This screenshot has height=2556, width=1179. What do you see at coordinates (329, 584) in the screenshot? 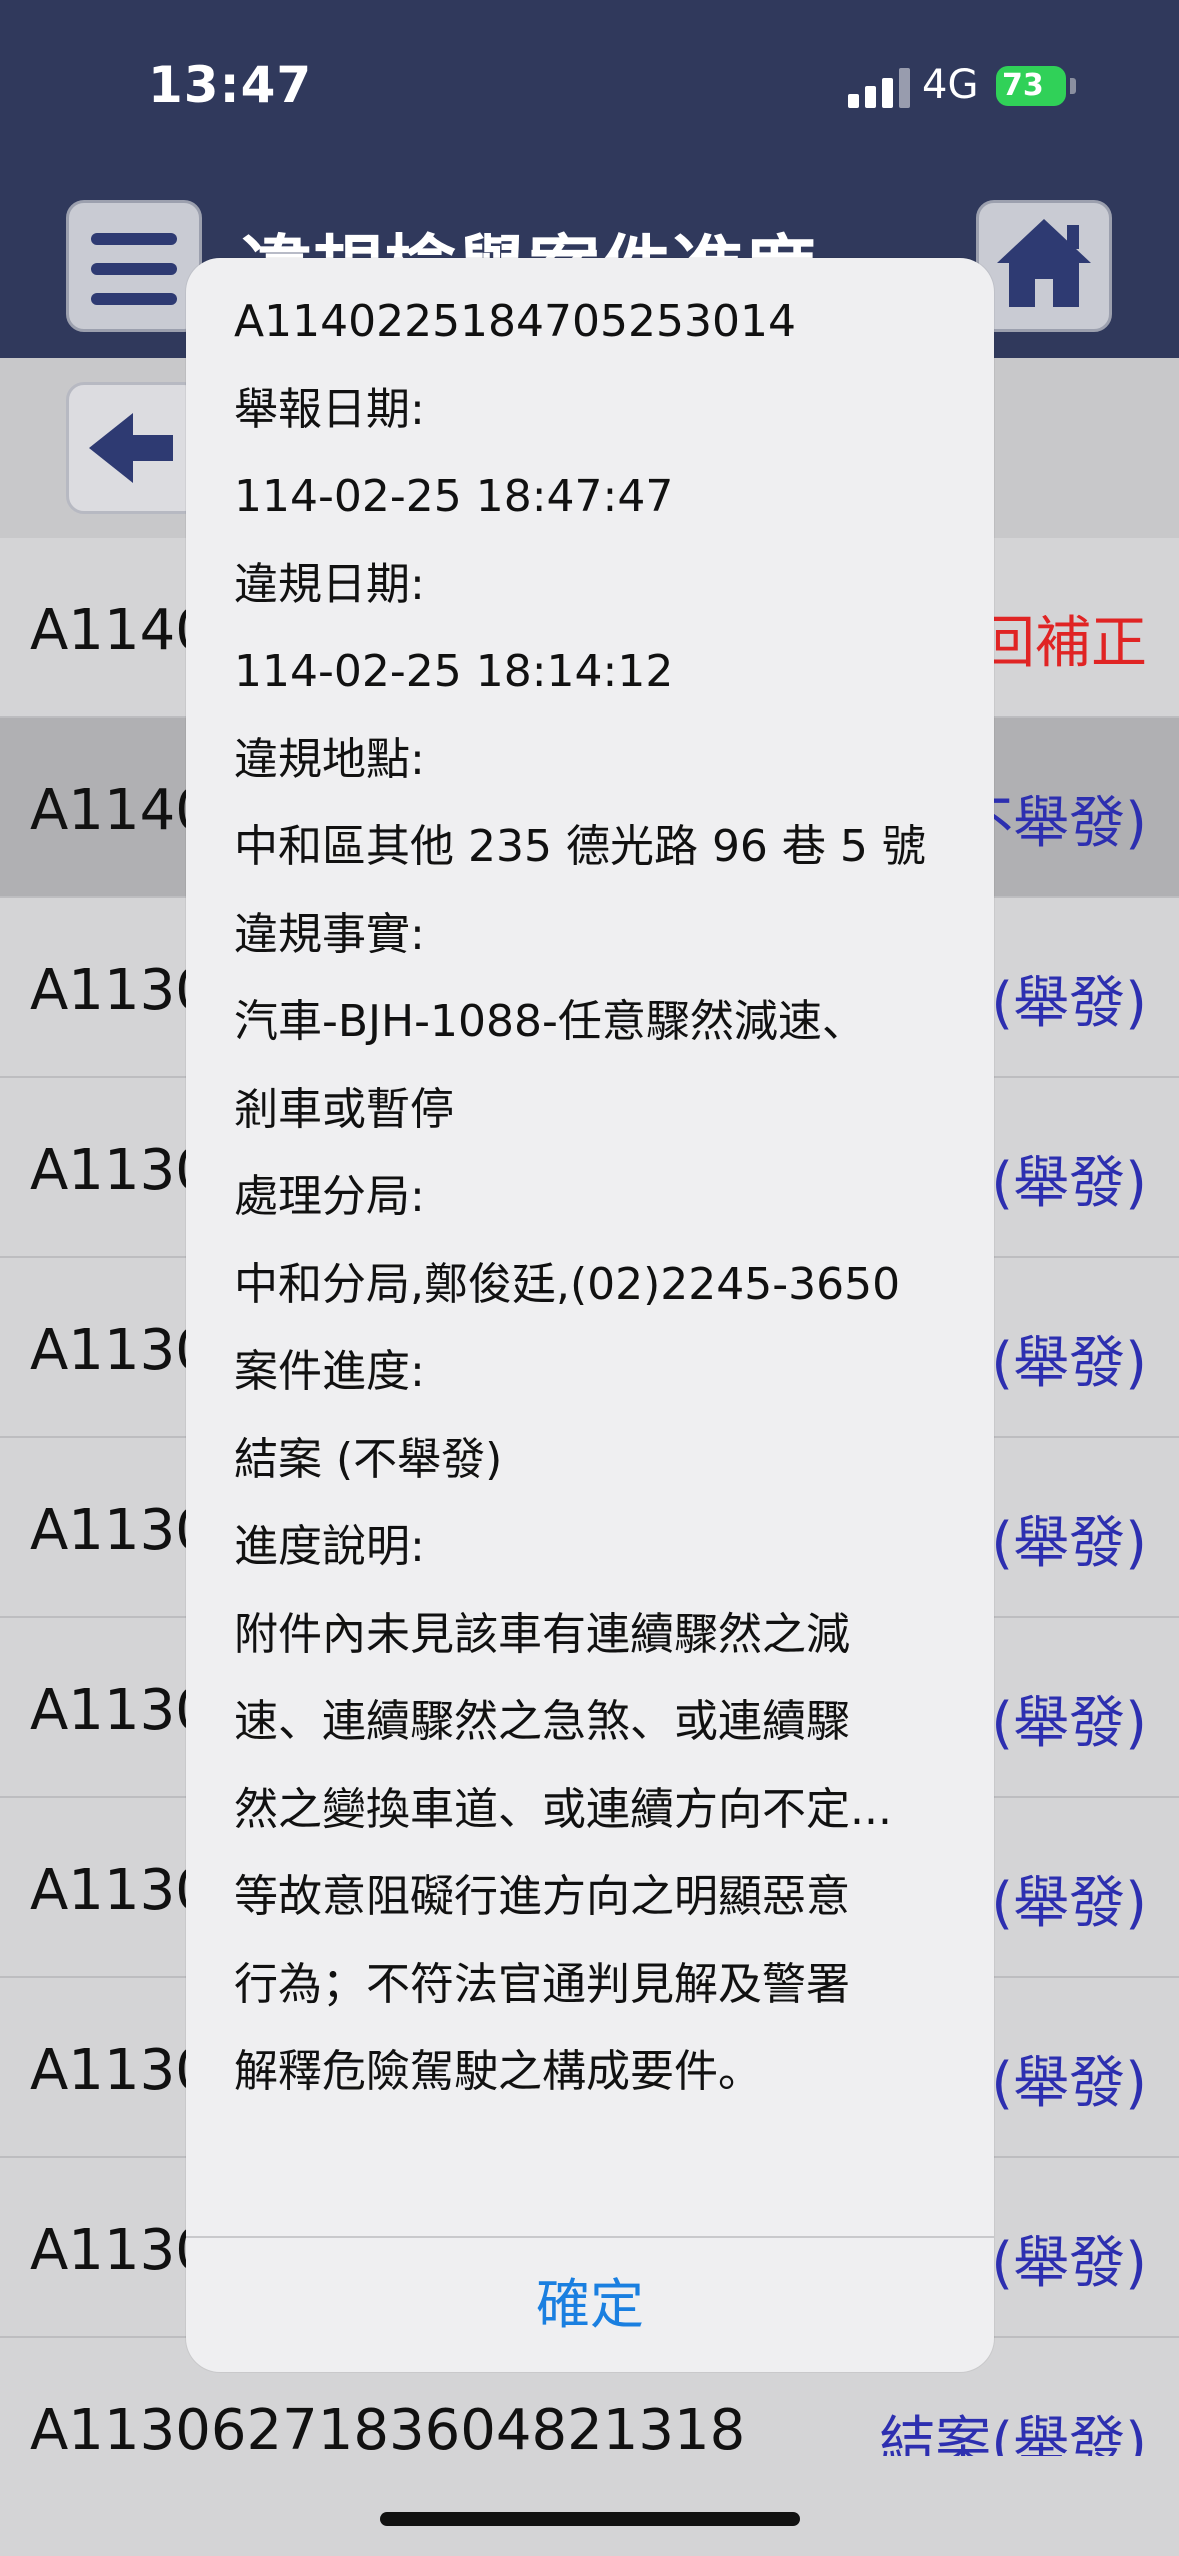
I see `violation-date-label: 違規日期:` at bounding box center [329, 584].